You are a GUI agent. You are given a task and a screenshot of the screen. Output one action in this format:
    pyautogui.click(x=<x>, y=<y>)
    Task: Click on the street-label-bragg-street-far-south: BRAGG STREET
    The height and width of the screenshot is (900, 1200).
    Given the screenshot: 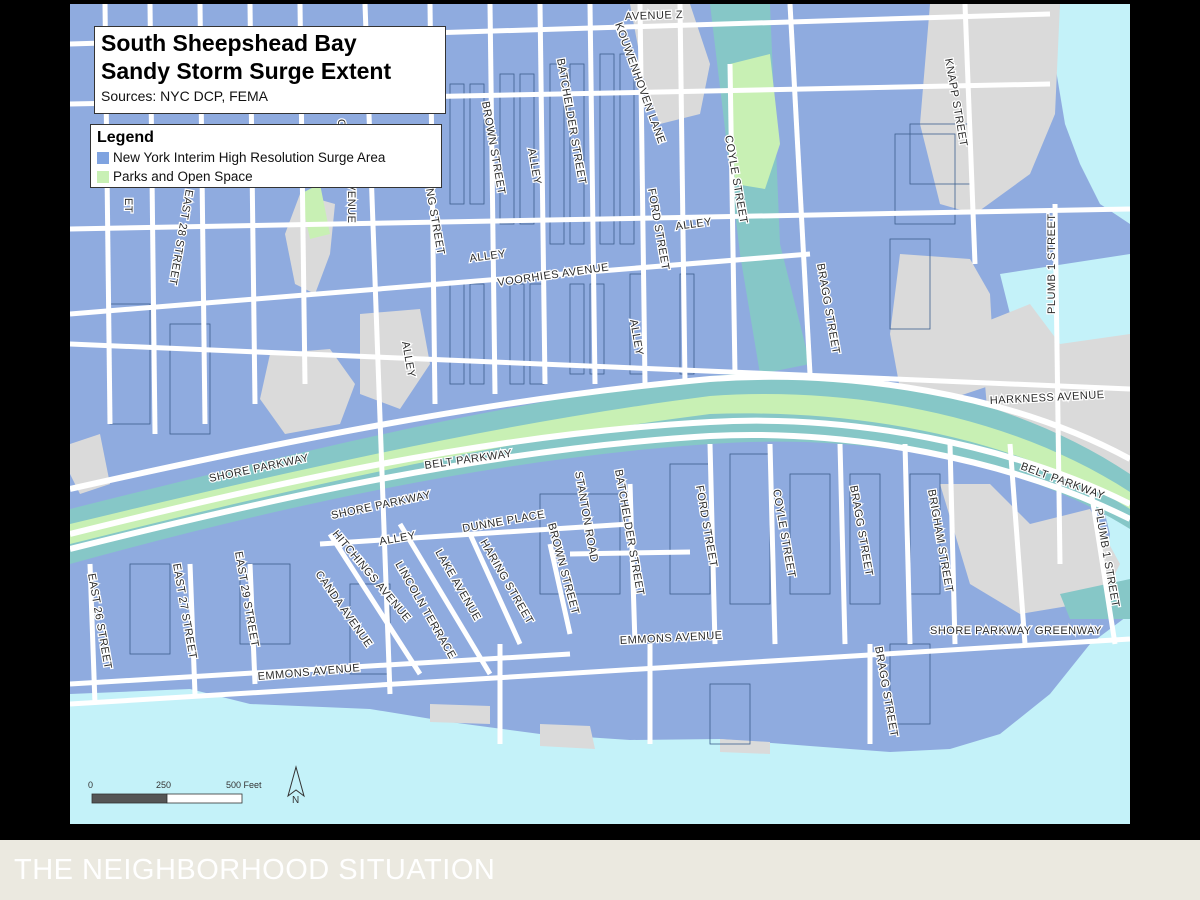 What is the action you would take?
    pyautogui.click(x=886, y=691)
    